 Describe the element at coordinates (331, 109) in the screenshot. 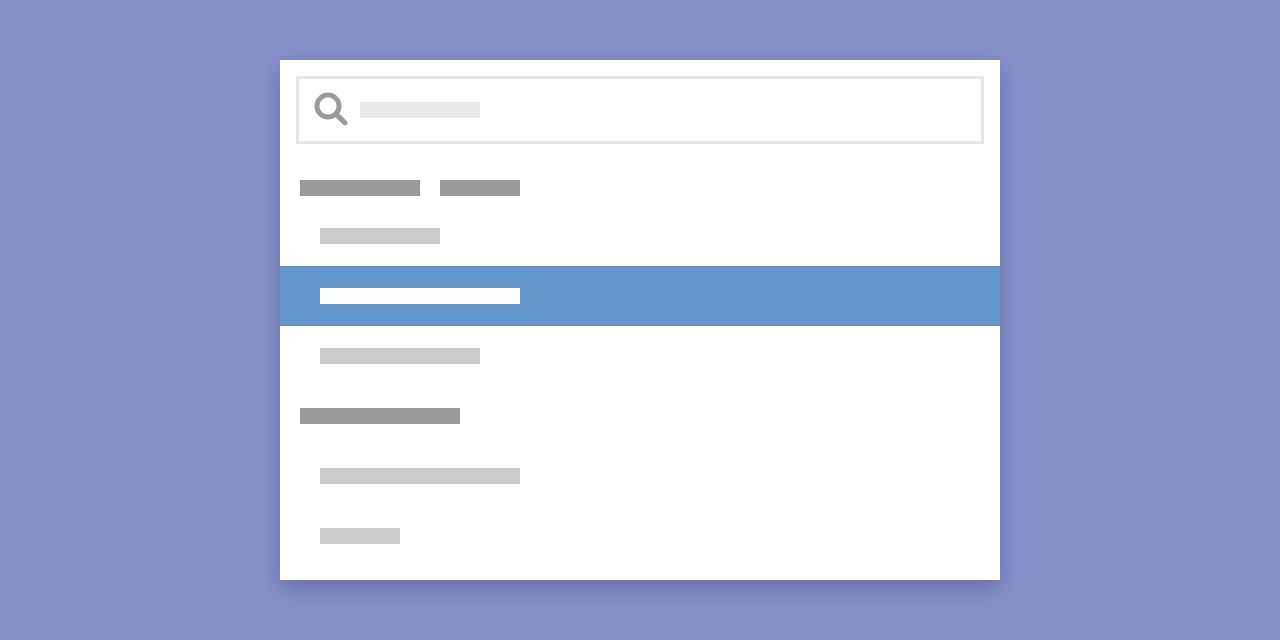

I see `search-icon` at that location.